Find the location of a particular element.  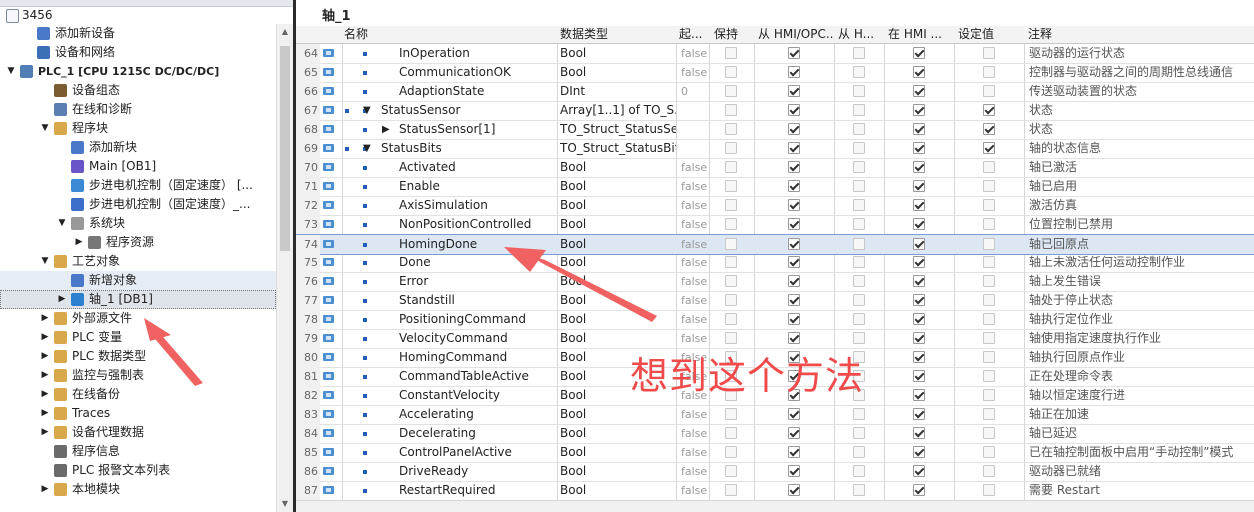

tree-item: ▶ 设备代理数据 is located at coordinates (138, 432).